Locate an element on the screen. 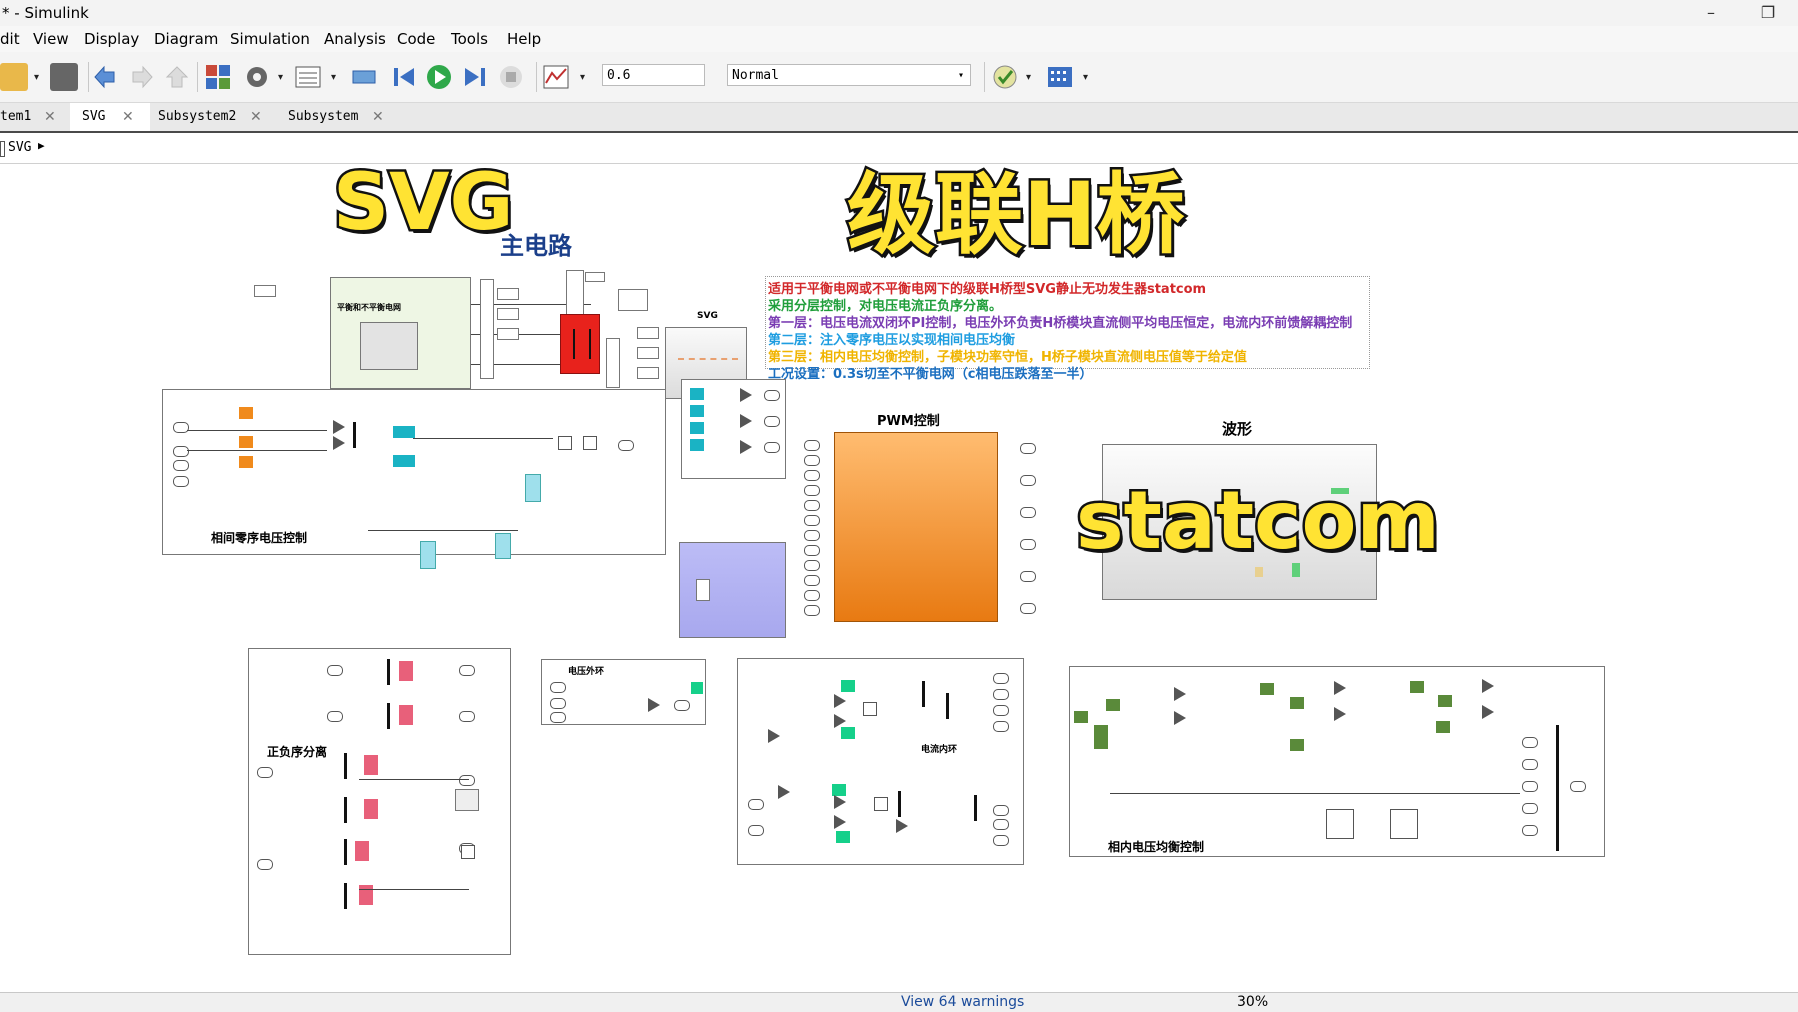  menu-diagram: Diagram is located at coordinates (186, 39).